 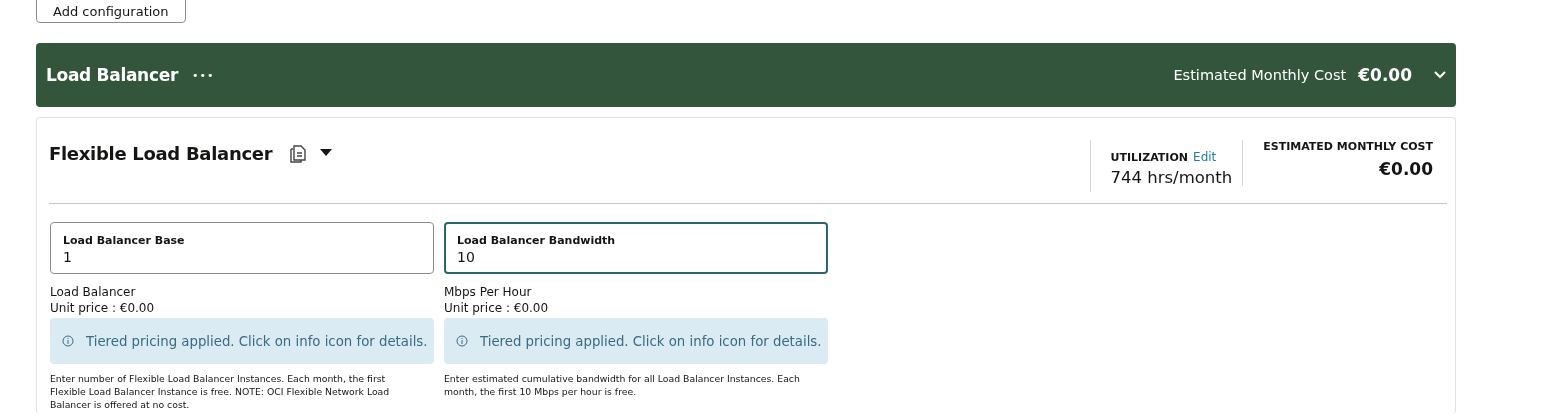 What do you see at coordinates (1205, 157) in the screenshot?
I see `edit-link: Edit` at bounding box center [1205, 157].